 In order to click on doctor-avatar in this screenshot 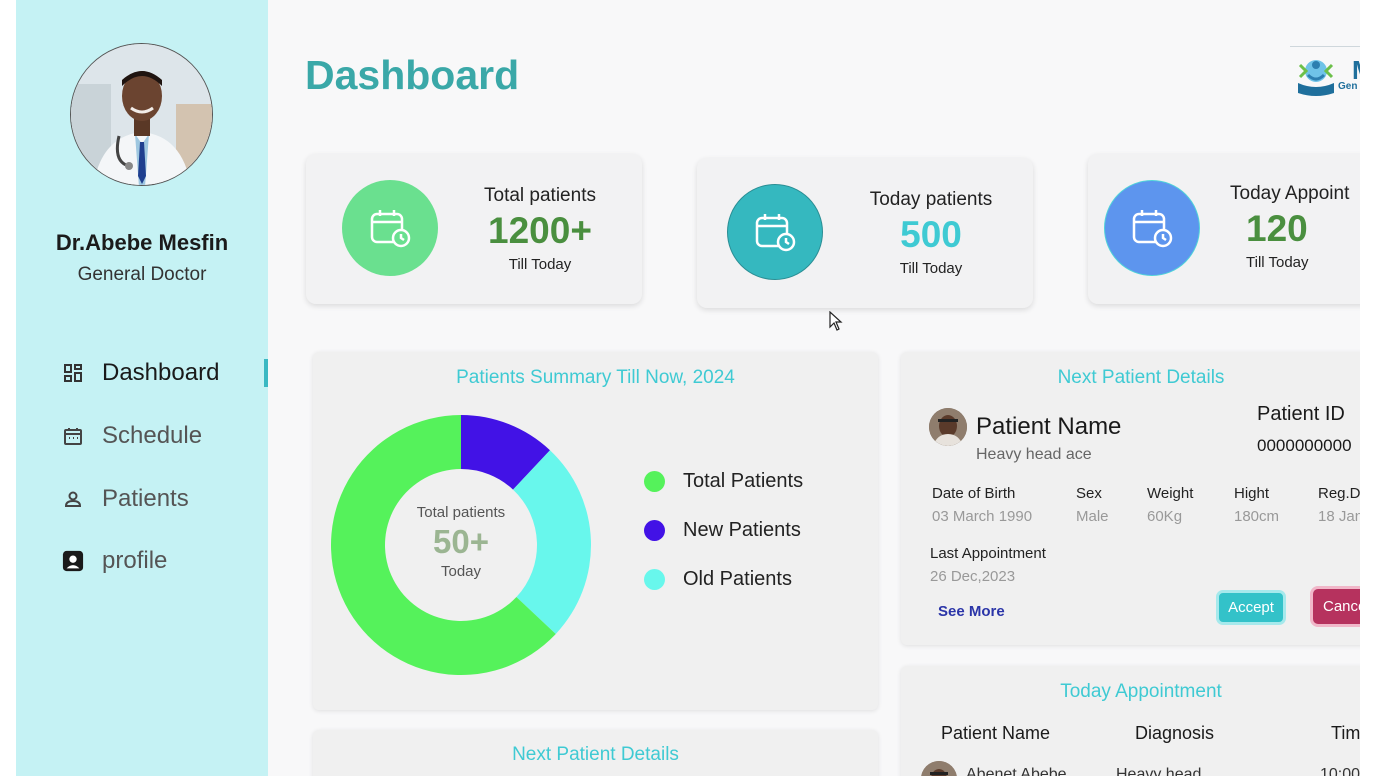, I will do `click(141, 114)`.